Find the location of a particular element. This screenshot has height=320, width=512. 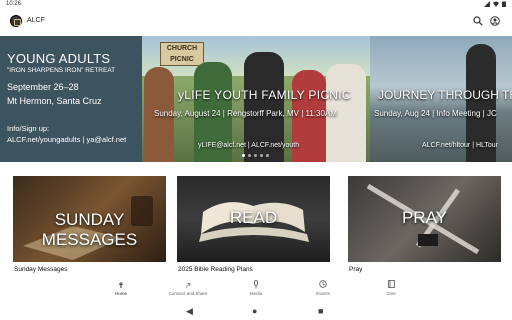

slide-place: Mt Hermon, Santa Cruz is located at coordinates (54, 101).